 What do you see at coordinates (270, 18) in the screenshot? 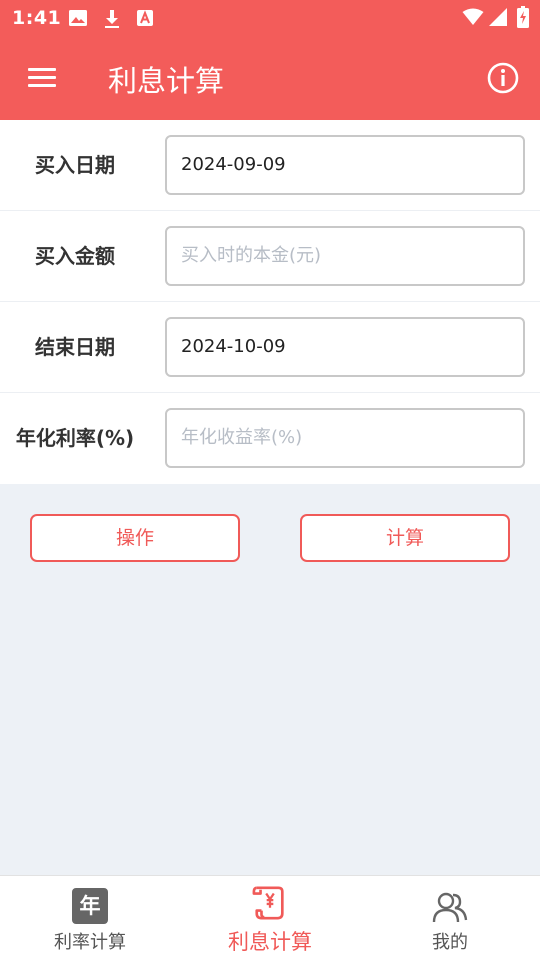
I see `status-bar: 1:41` at bounding box center [270, 18].